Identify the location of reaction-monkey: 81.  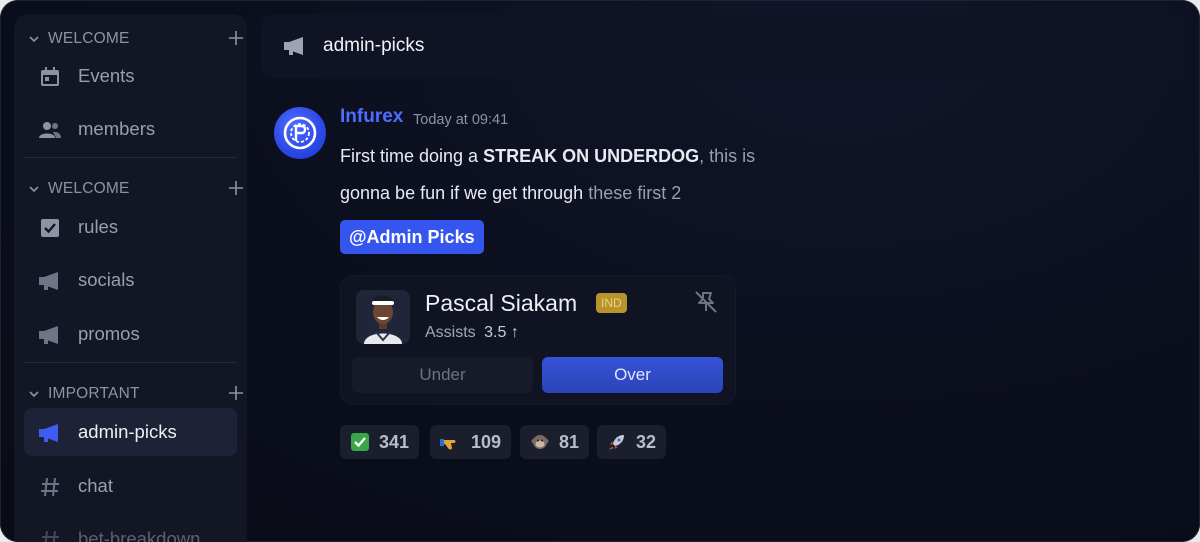
(555, 442).